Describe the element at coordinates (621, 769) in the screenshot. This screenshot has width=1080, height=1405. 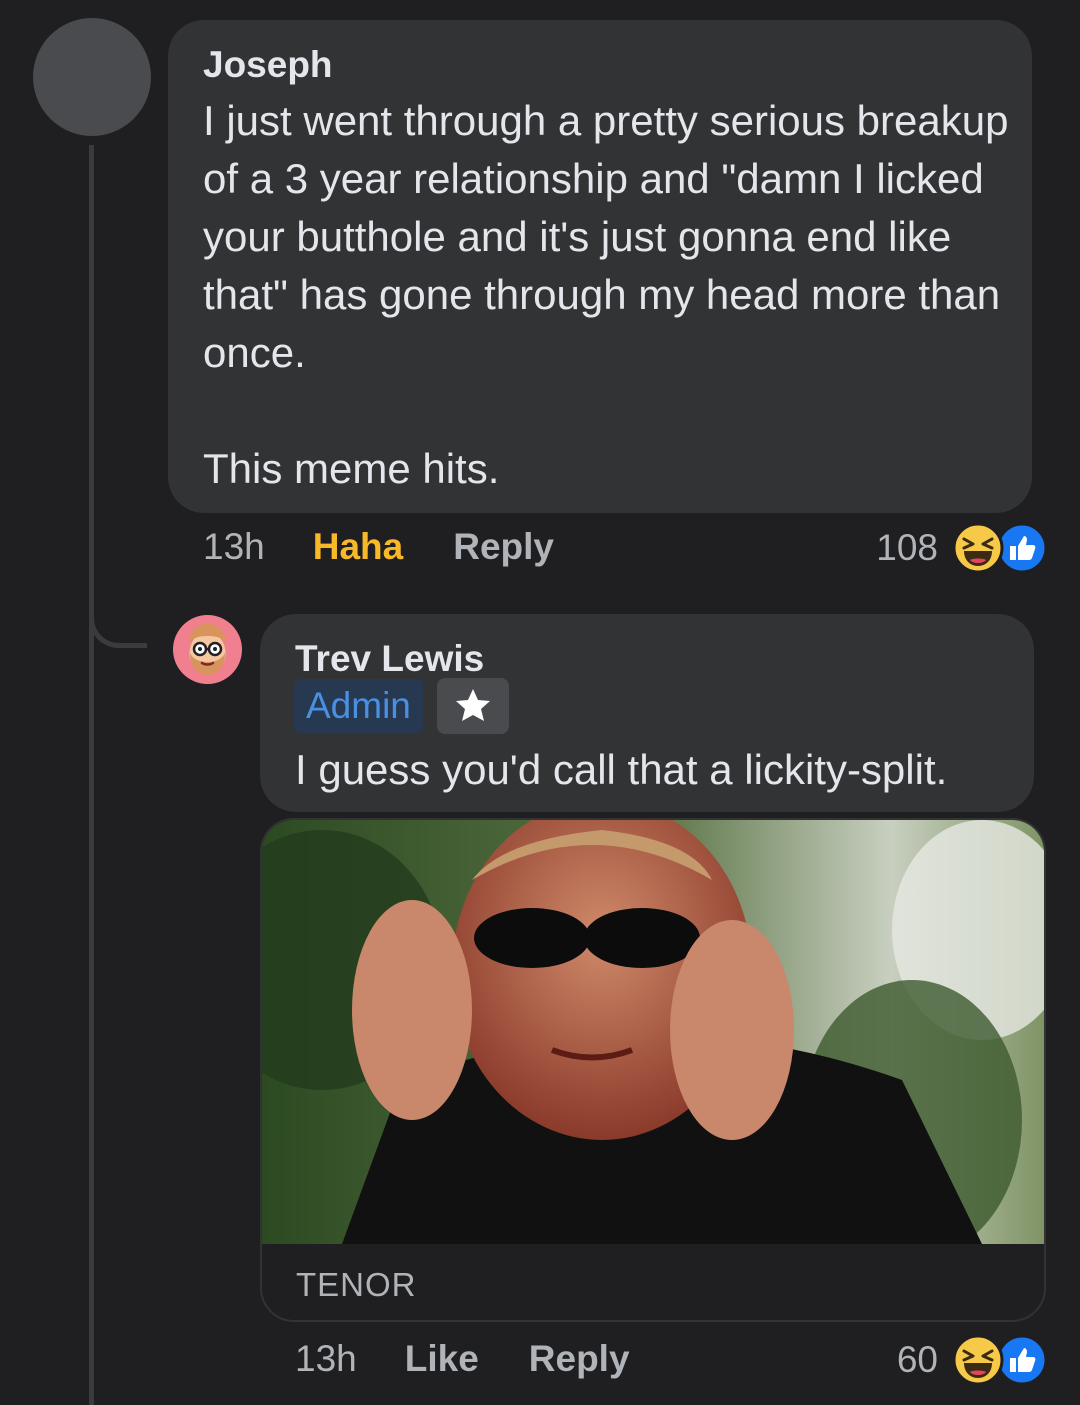
I see `reply-text: I guess you'd call that a lickity-split.` at that location.